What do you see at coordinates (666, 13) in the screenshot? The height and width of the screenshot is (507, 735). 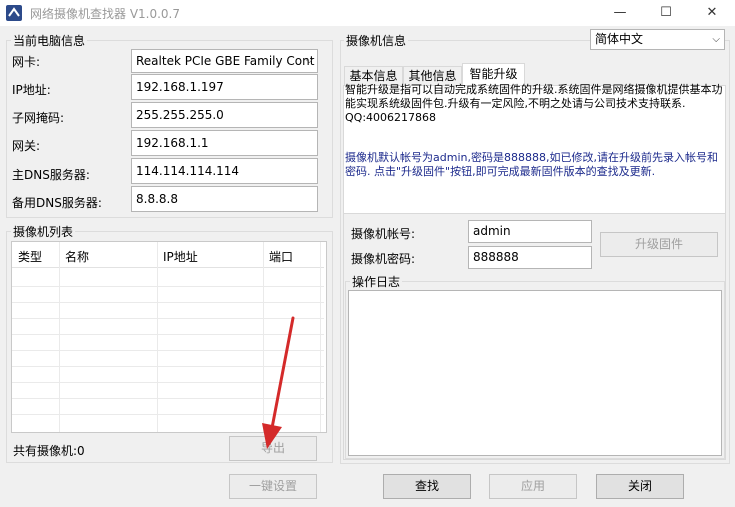 I see `maximize-button: ☐` at bounding box center [666, 13].